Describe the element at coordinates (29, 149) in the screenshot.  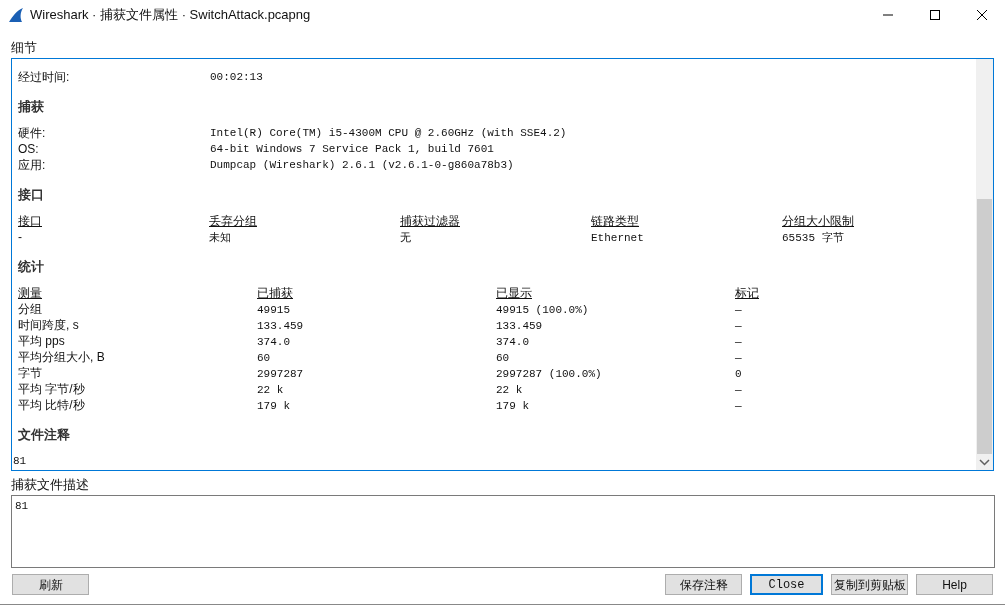
I see `field-label: OS:` at that location.